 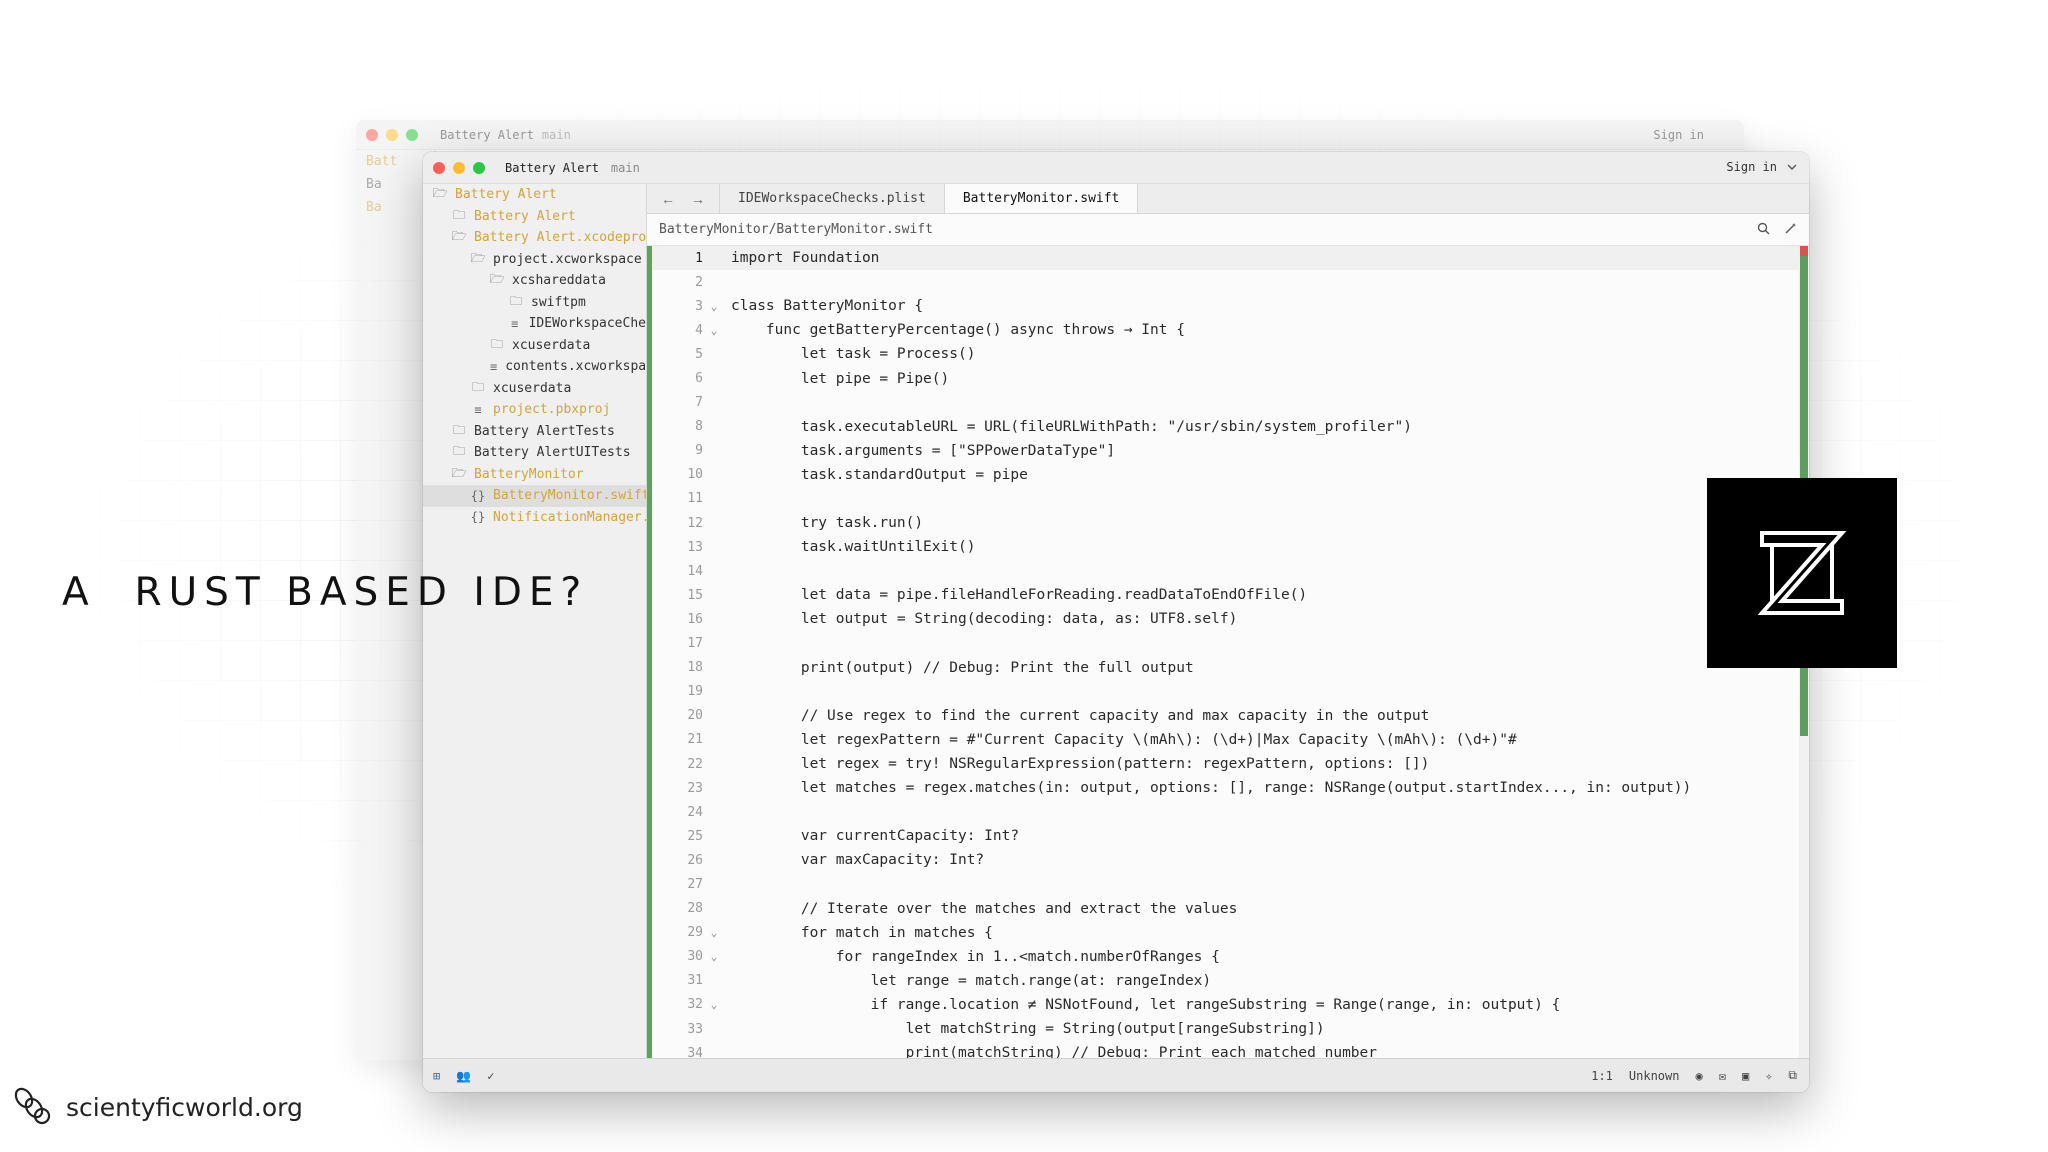 I want to click on code-line: 24, so click(x=1228, y=812).